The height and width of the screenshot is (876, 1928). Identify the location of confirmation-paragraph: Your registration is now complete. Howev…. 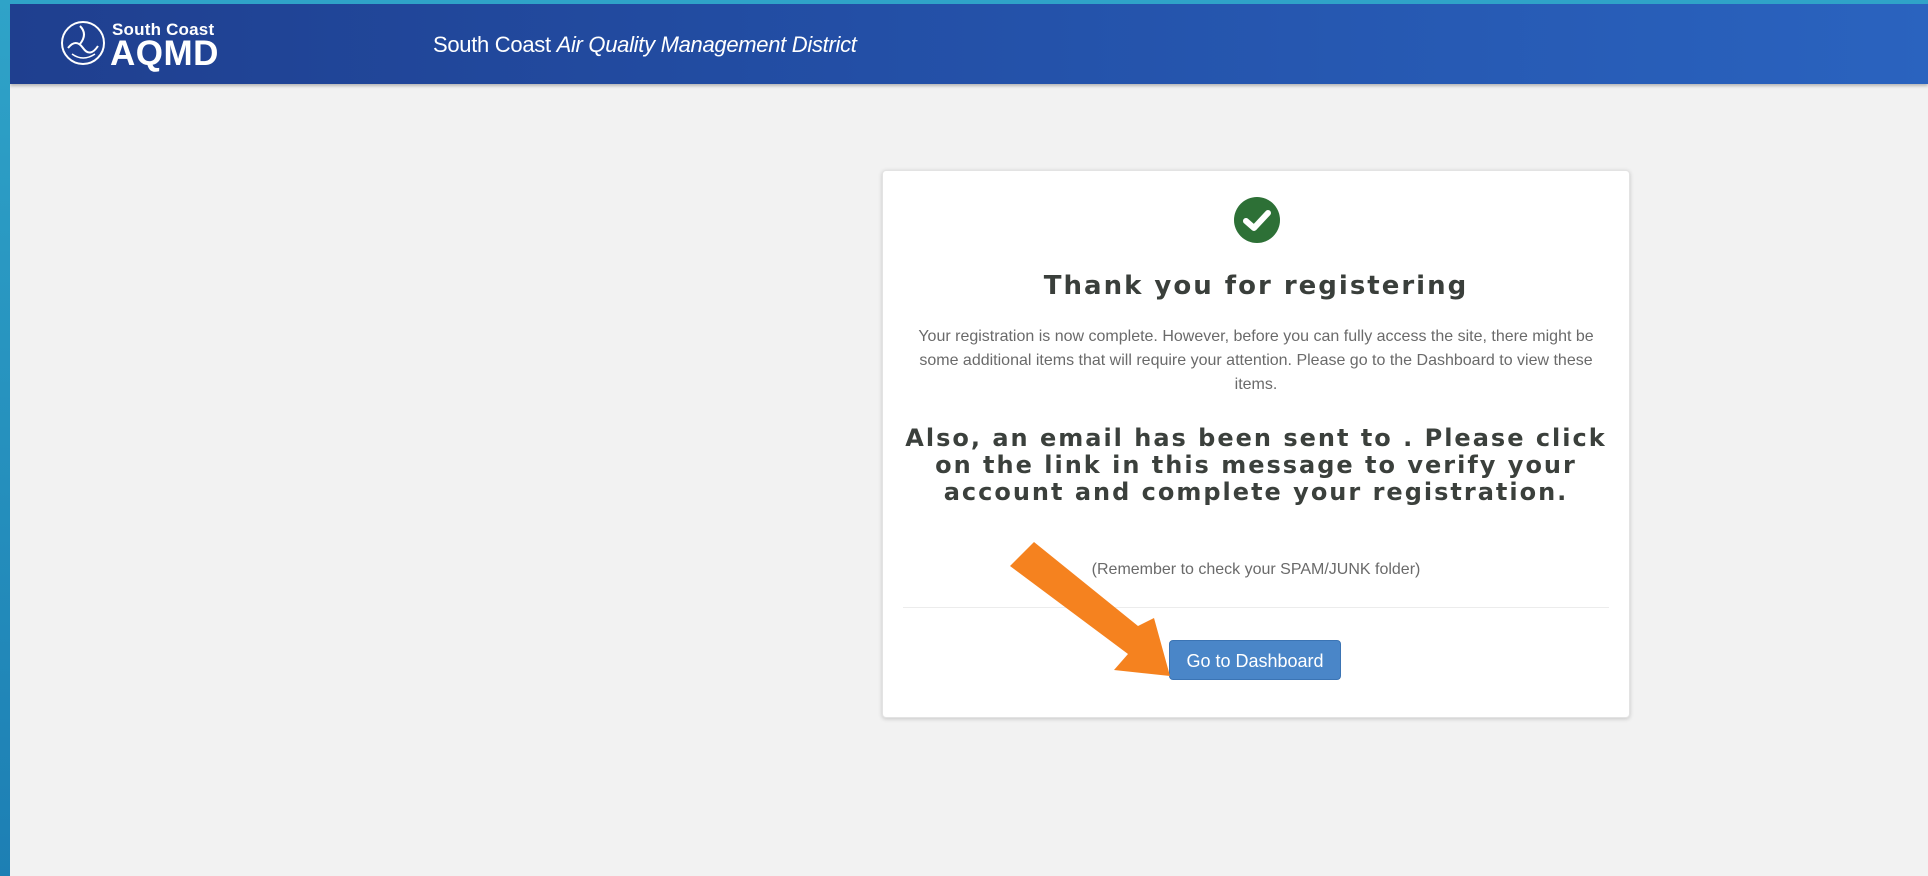
(1256, 360).